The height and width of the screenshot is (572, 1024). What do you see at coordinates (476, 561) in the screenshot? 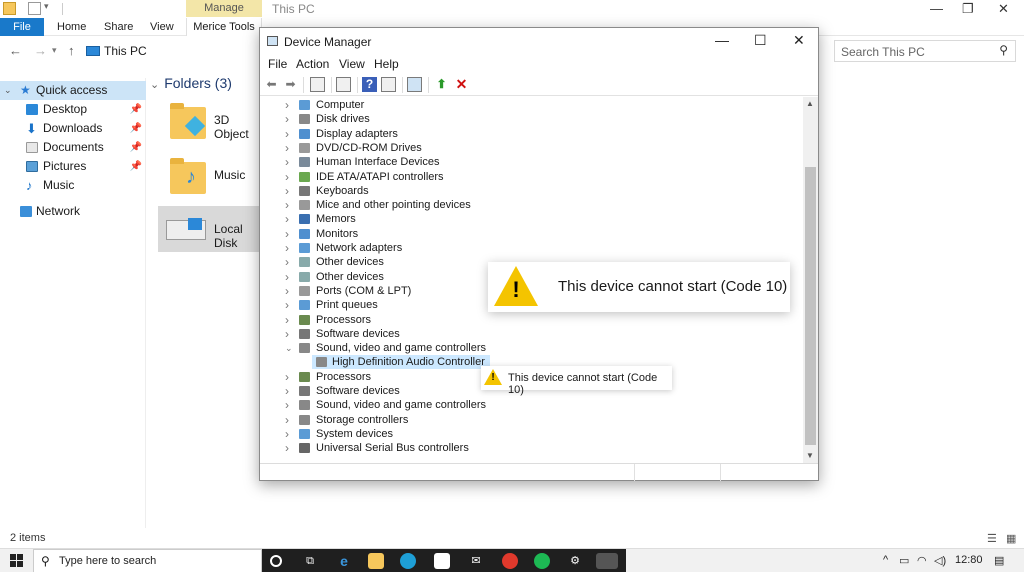
I see `mail-icon: ✉` at bounding box center [476, 561].